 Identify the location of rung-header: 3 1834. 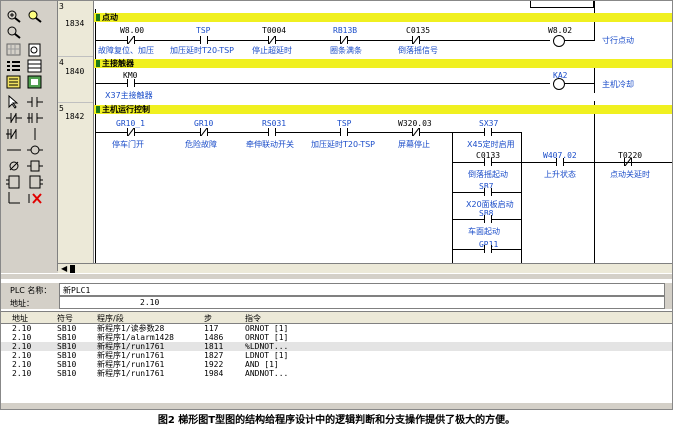
(75, 29).